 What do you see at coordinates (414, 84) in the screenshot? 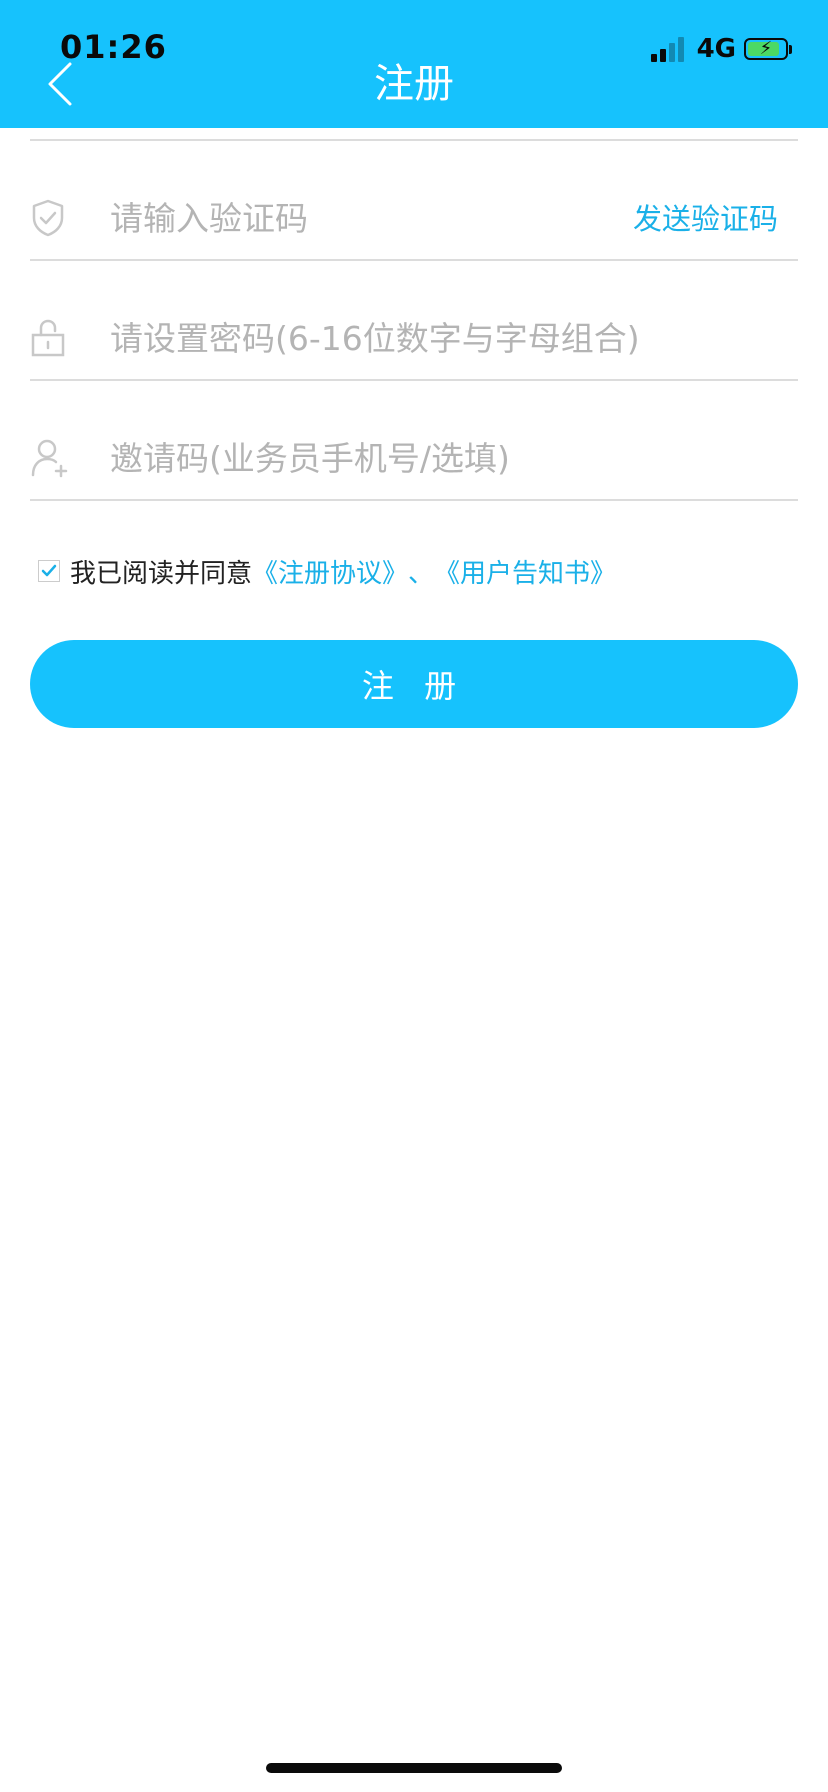
I see `page-title: 注册` at bounding box center [414, 84].